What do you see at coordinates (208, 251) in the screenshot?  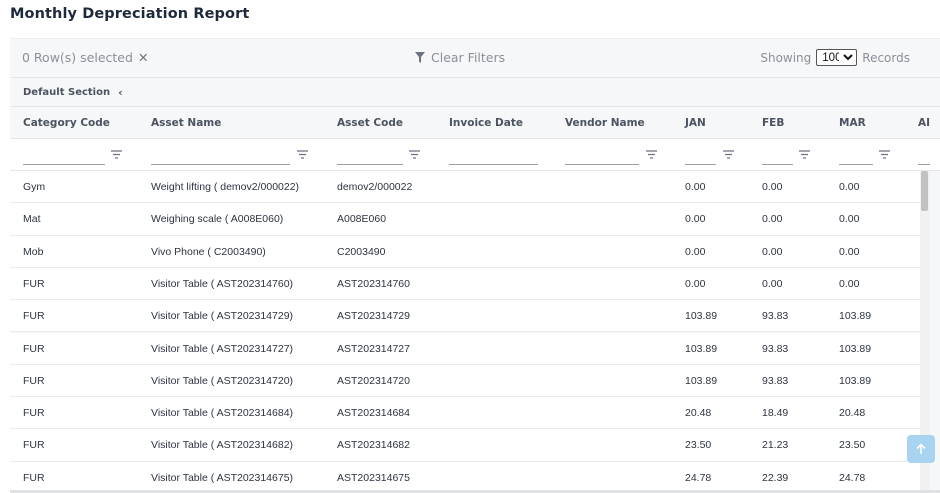 I see `cell-asset-name: Vivo Phone ( C2003490)` at bounding box center [208, 251].